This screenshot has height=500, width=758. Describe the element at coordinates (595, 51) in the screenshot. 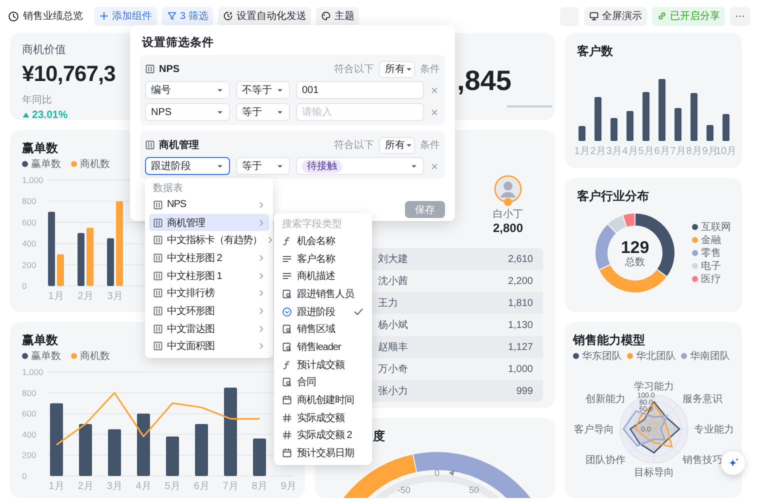

I see `card-title: 客户数` at that location.